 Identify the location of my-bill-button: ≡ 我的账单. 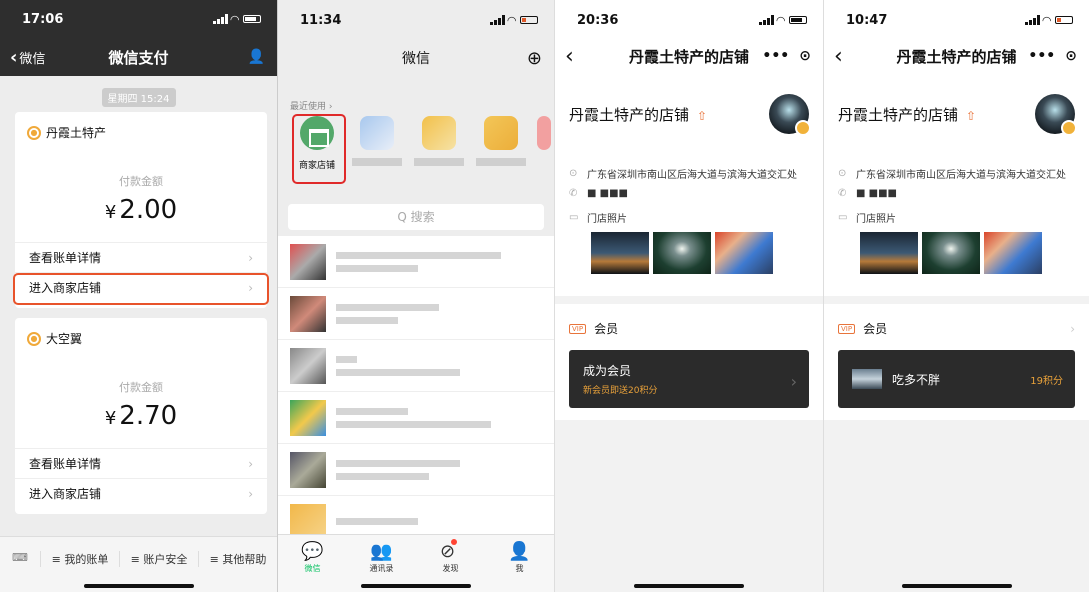
(79, 559).